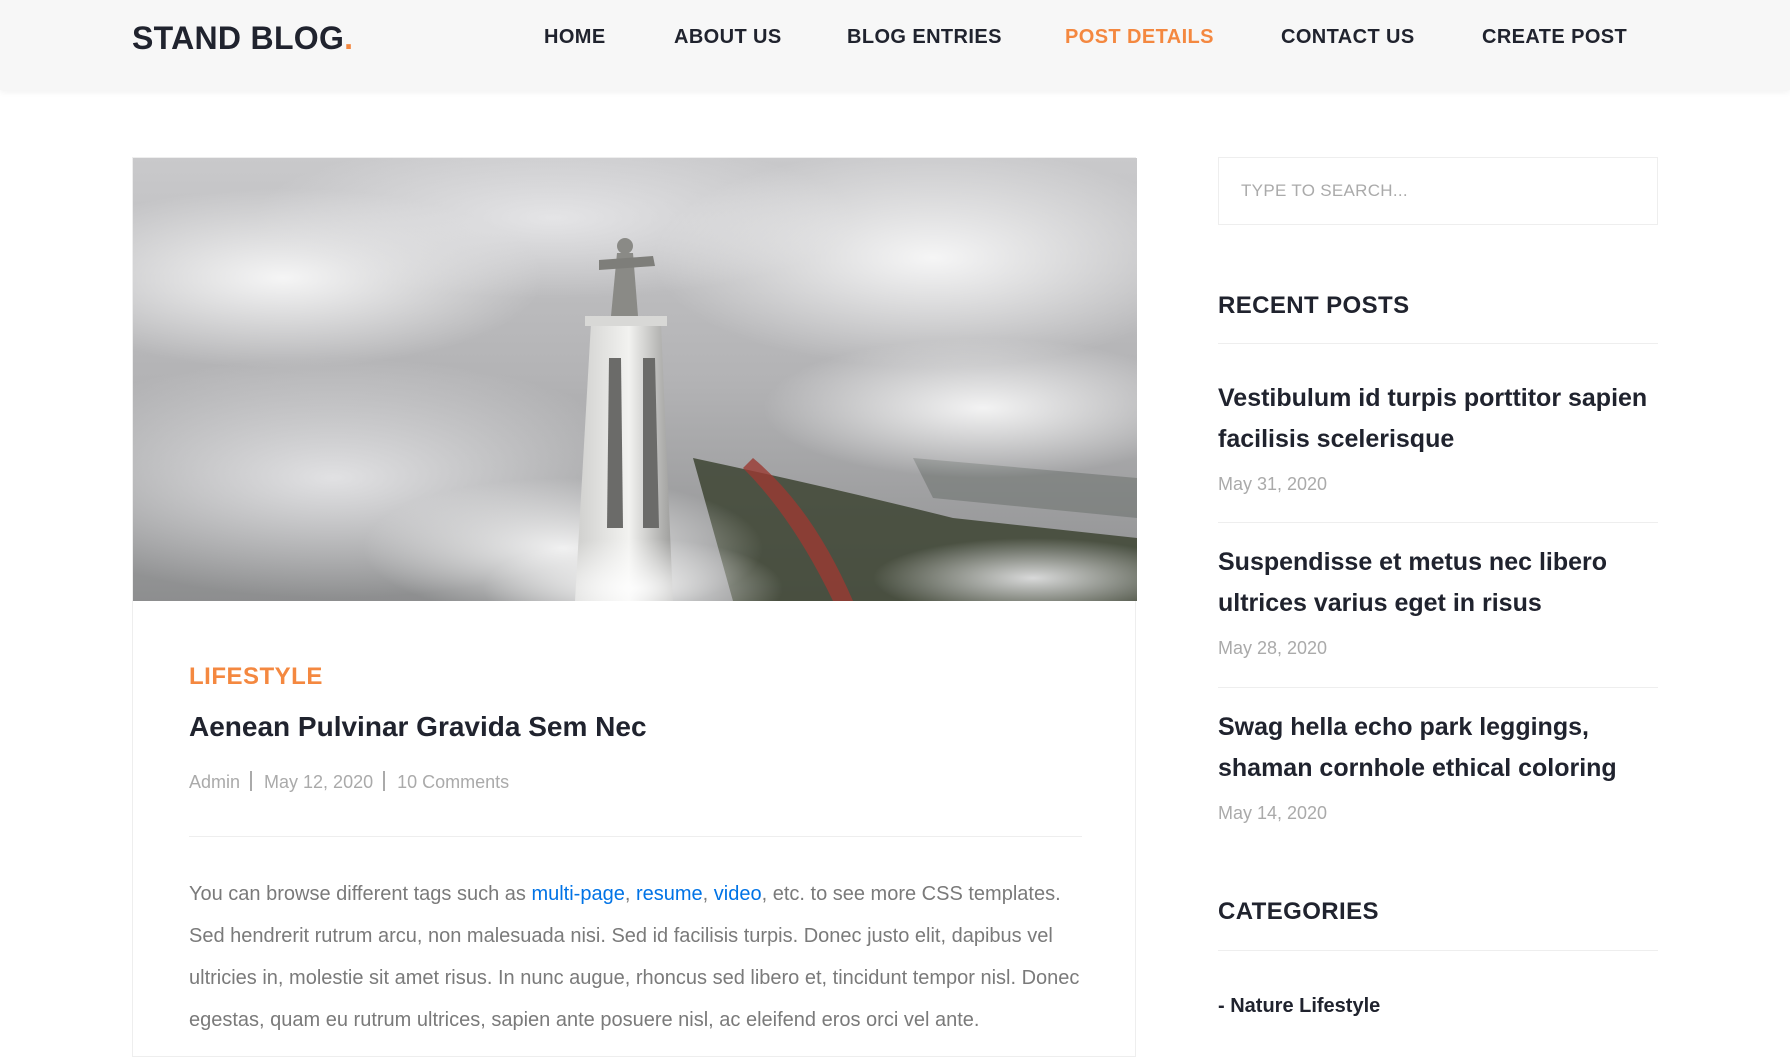 The width and height of the screenshot is (1790, 1057). Describe the element at coordinates (214, 782) in the screenshot. I see `post-author: Admin` at that location.